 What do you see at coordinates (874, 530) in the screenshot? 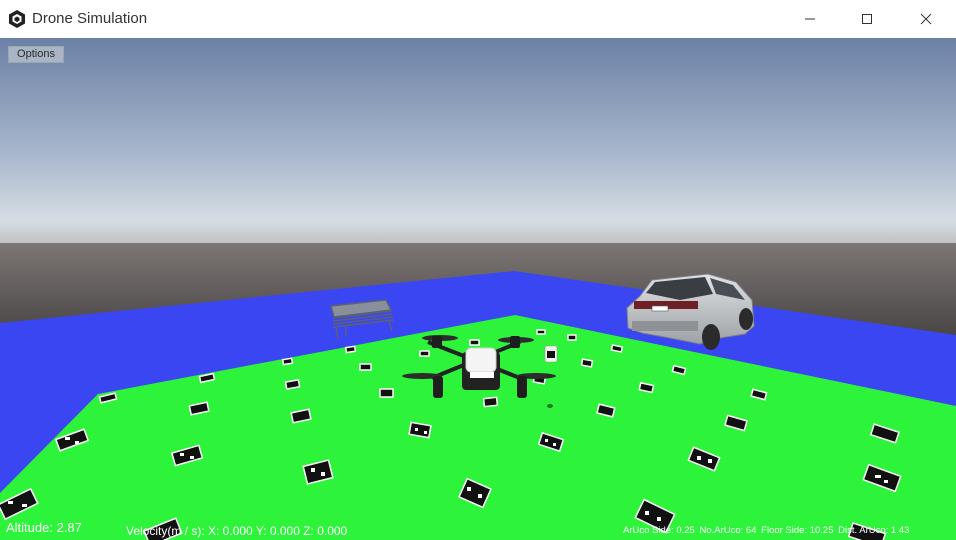
I see `aruco-distance-readout: Dist. ArUco: 1.43` at bounding box center [874, 530].